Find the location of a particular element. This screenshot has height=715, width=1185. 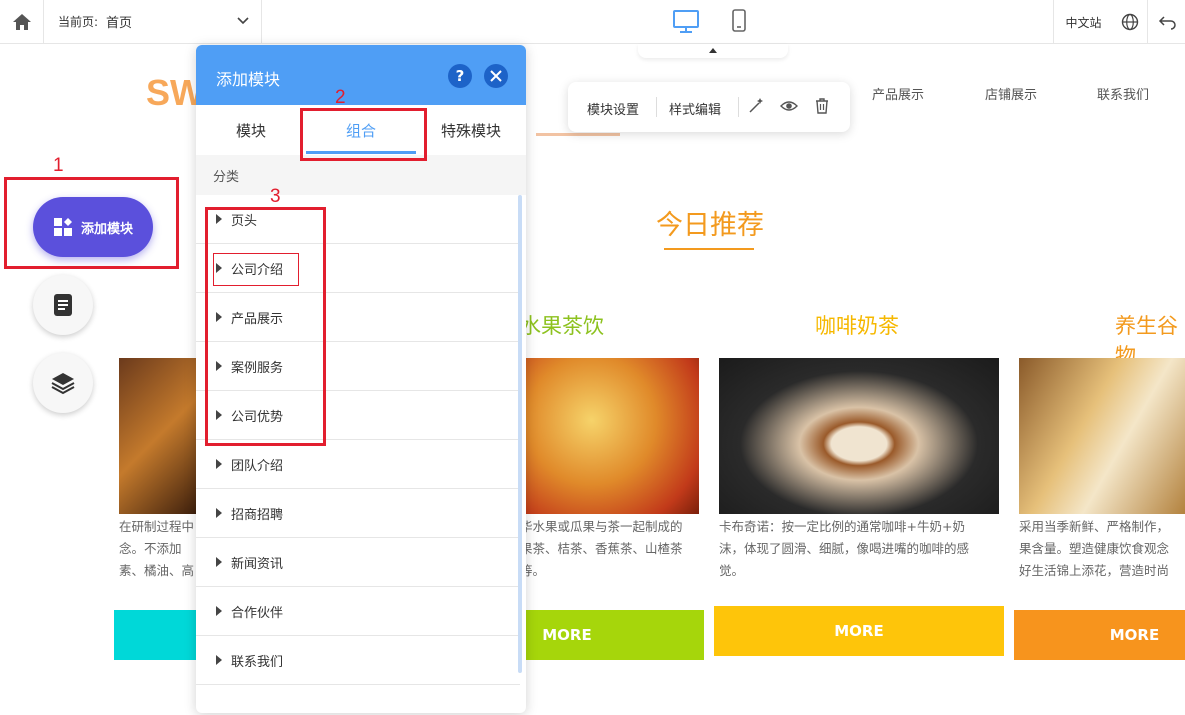

home-icon is located at coordinates (21, 22).